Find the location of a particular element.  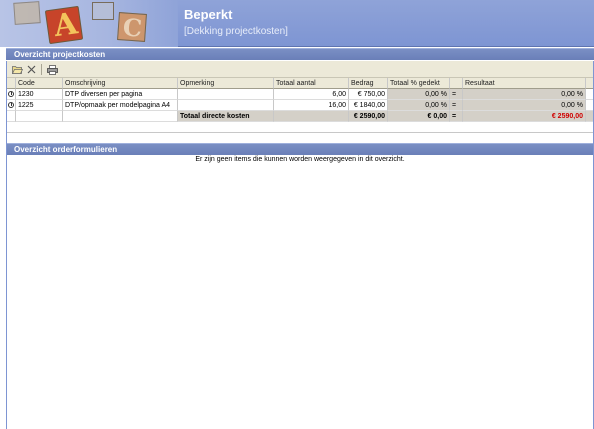

folder-open-icon is located at coordinates (17, 69).